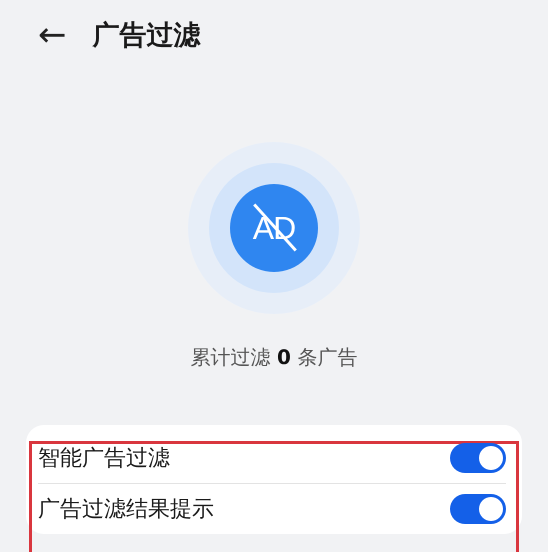 Image resolution: width=548 pixels, height=552 pixels. What do you see at coordinates (126, 510) in the screenshot?
I see `setting-label: 广告过滤结果提示` at bounding box center [126, 510].